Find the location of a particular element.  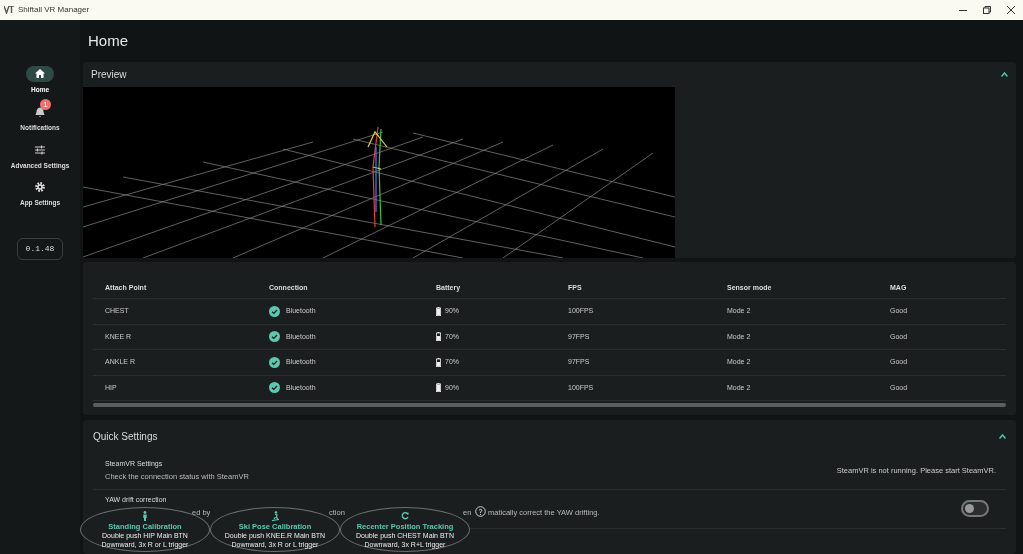

page-title: Home is located at coordinates (108, 40).